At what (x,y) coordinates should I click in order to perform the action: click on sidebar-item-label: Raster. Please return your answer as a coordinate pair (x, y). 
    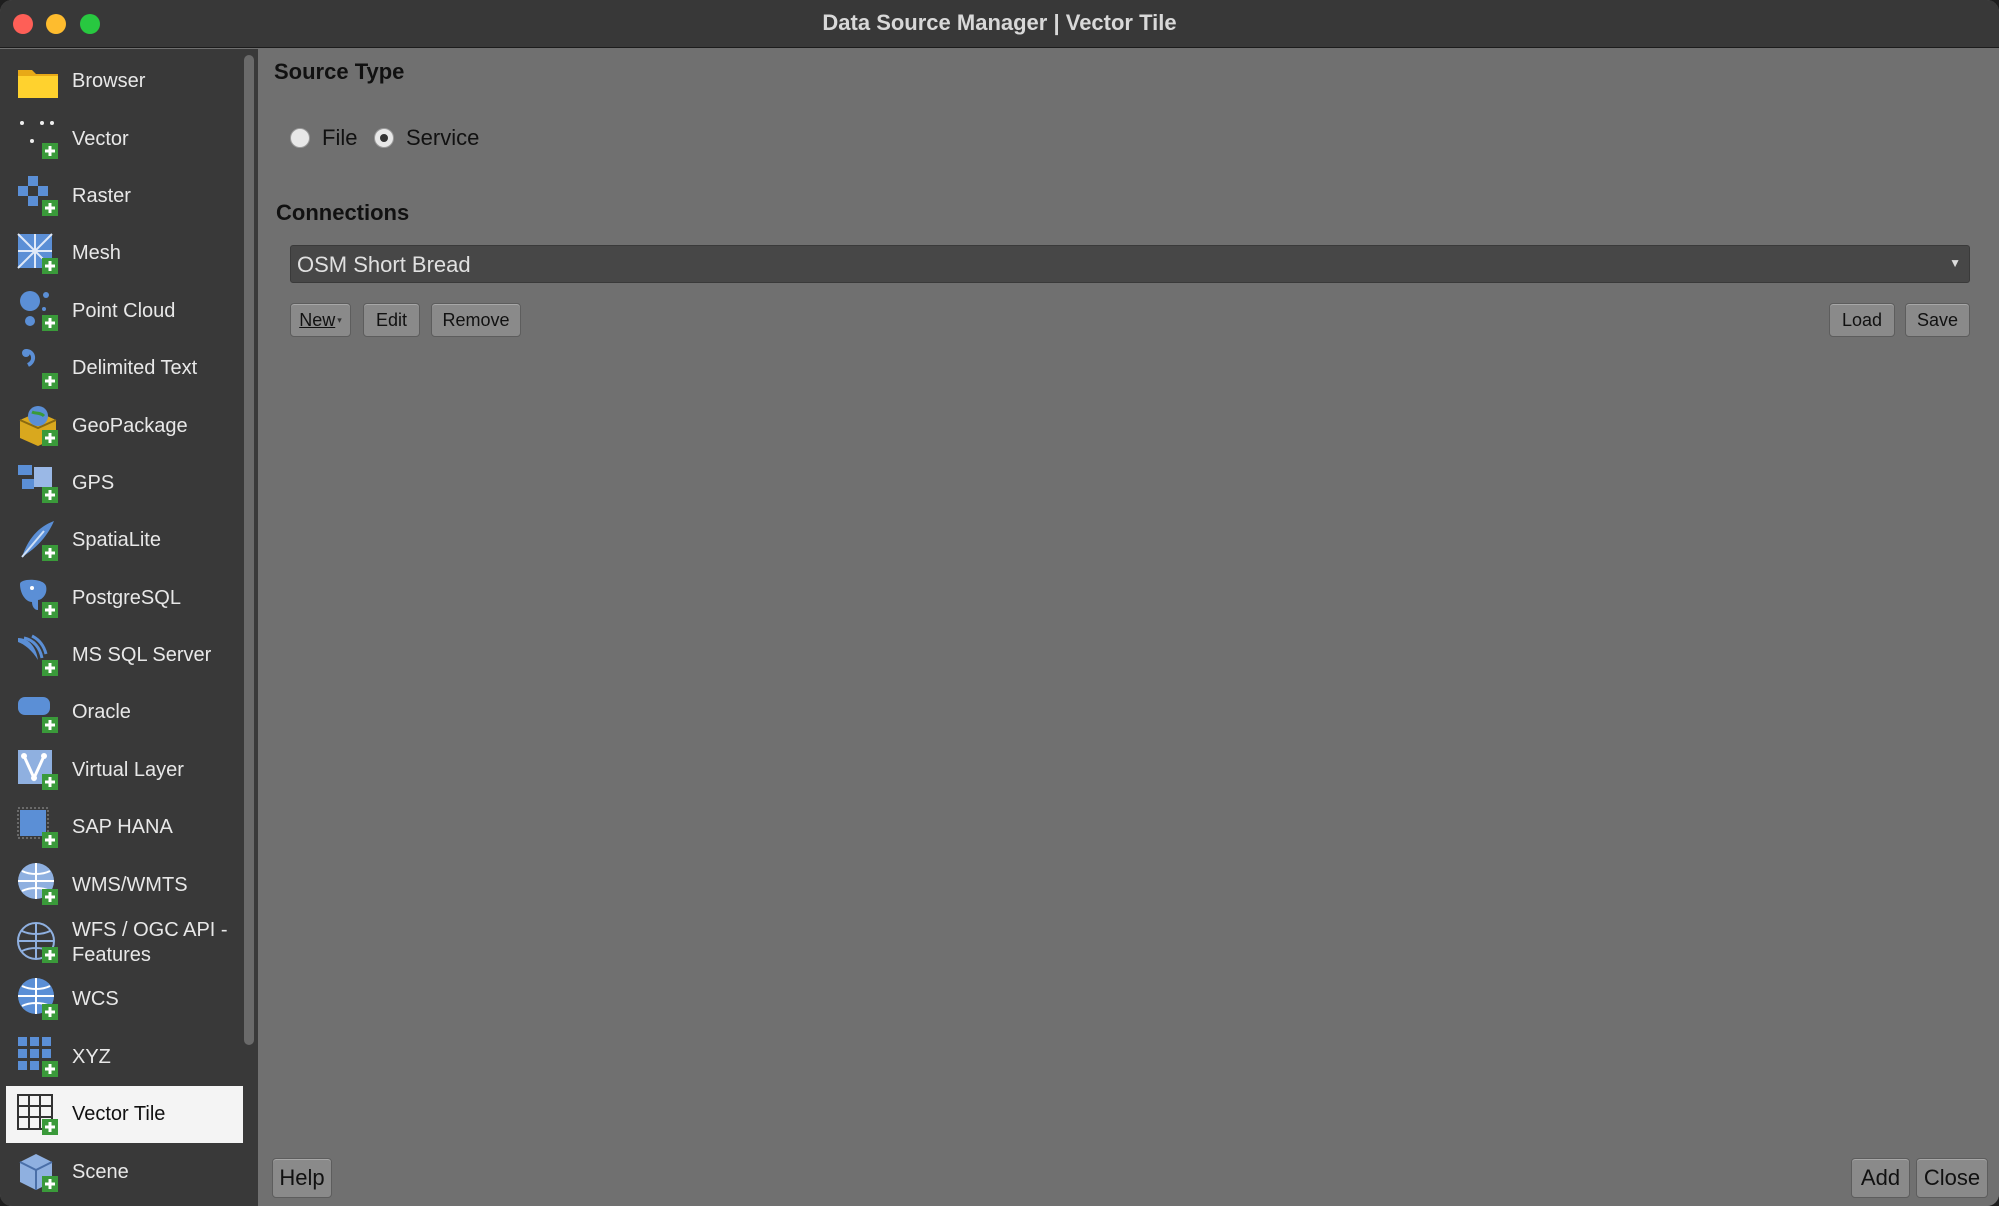
    Looking at the image, I should click on (101, 195).